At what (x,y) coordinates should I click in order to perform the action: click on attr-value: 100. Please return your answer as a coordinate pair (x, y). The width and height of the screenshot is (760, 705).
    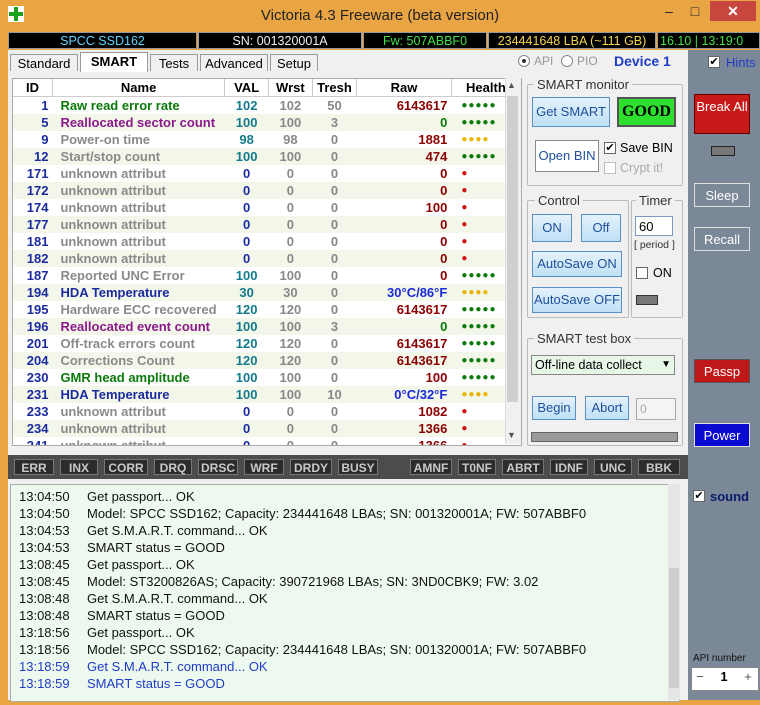
    Looking at the image, I should click on (246, 394).